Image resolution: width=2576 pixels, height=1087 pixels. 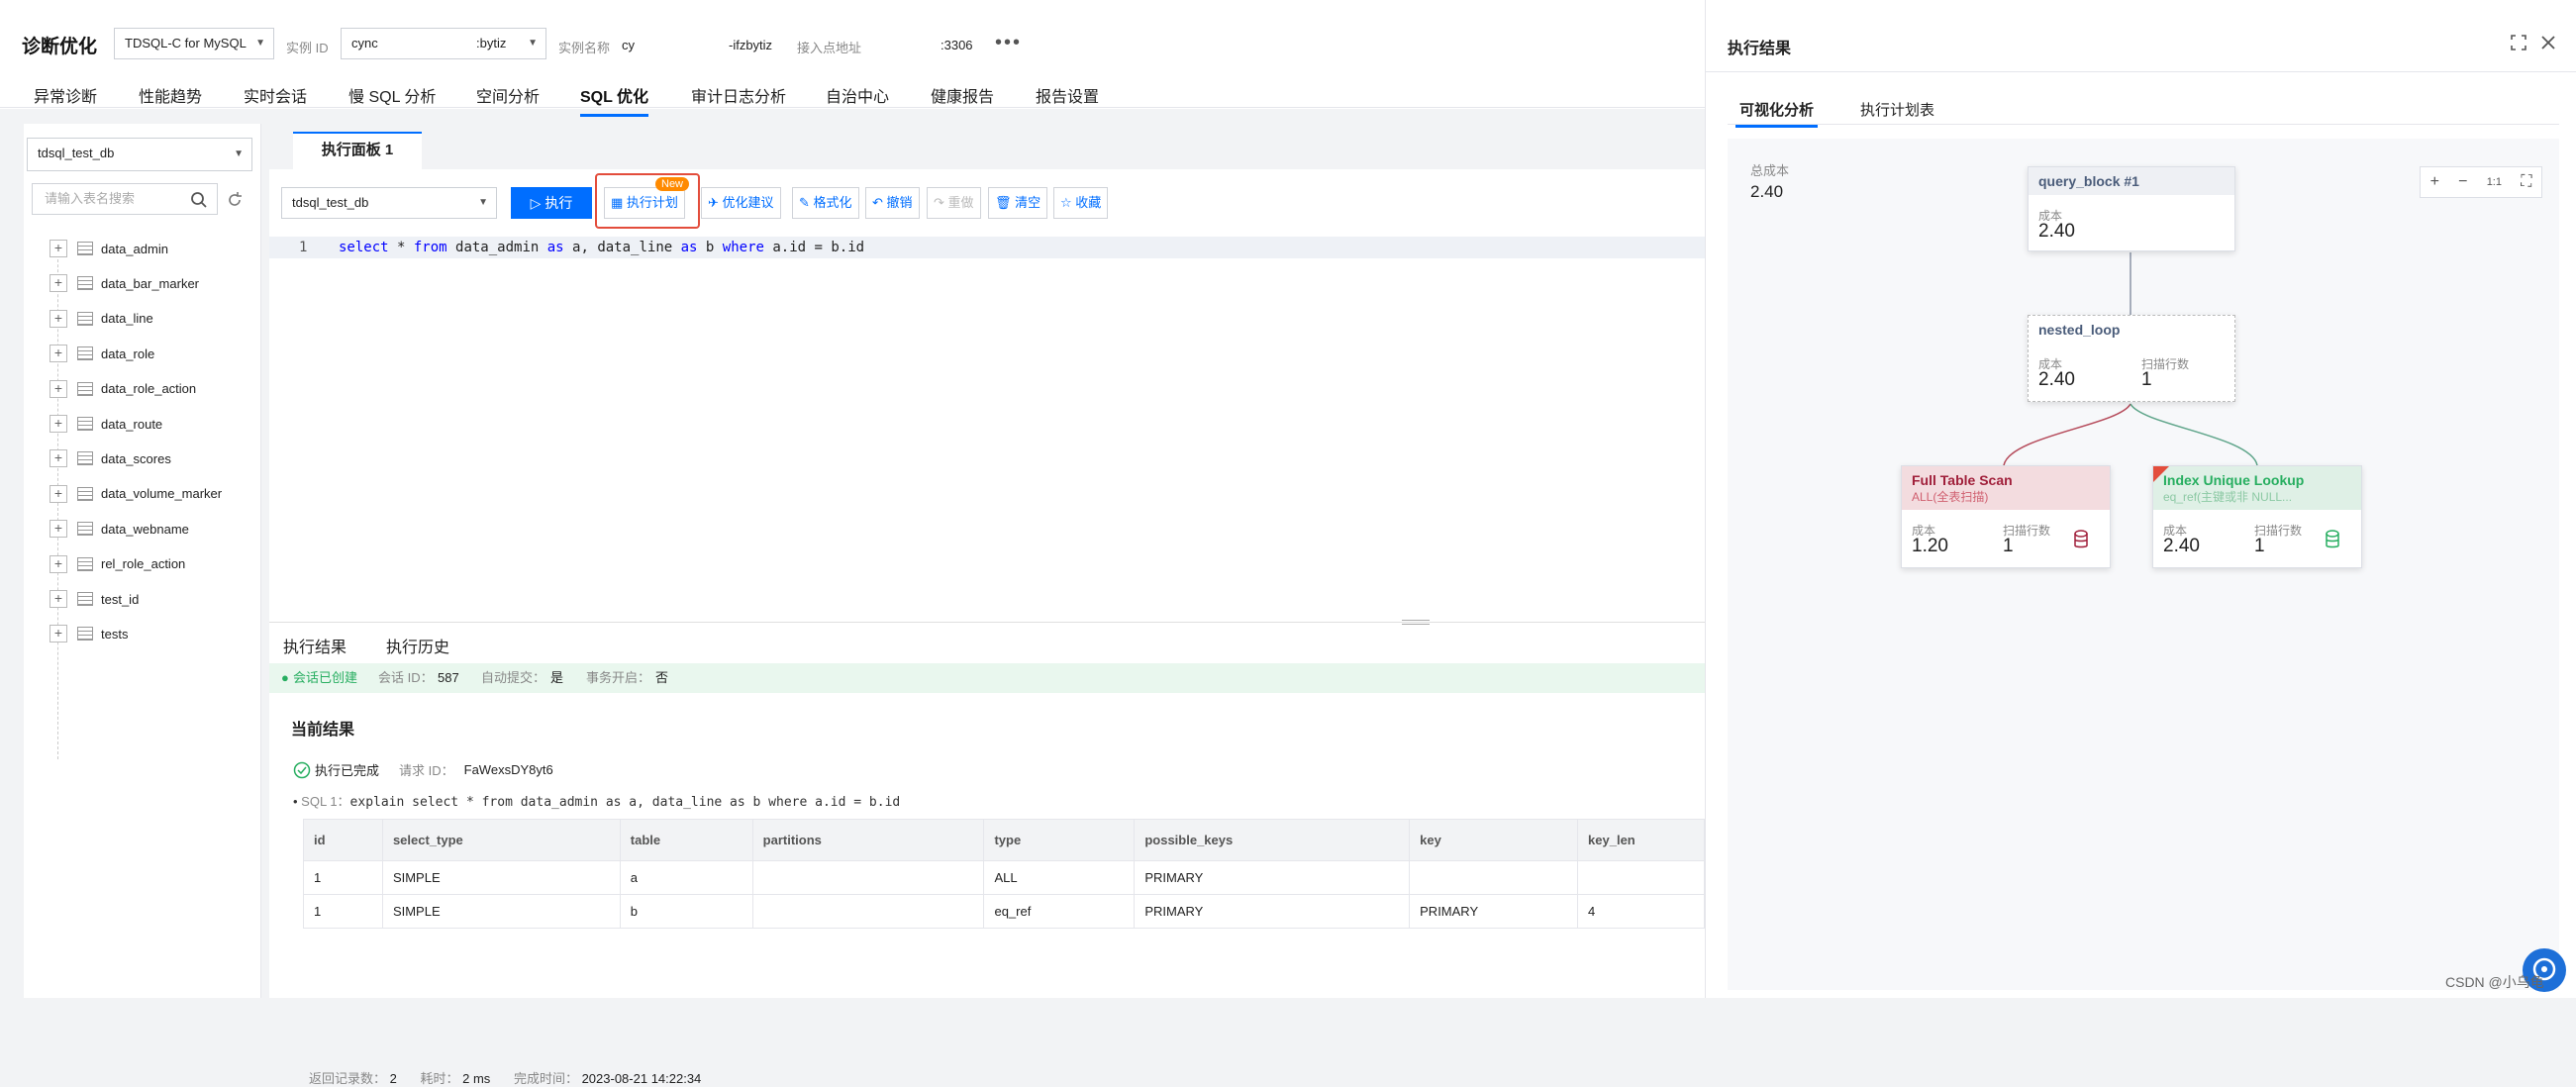 I want to click on finished-label: 完成时间：, so click(x=545, y=1078).